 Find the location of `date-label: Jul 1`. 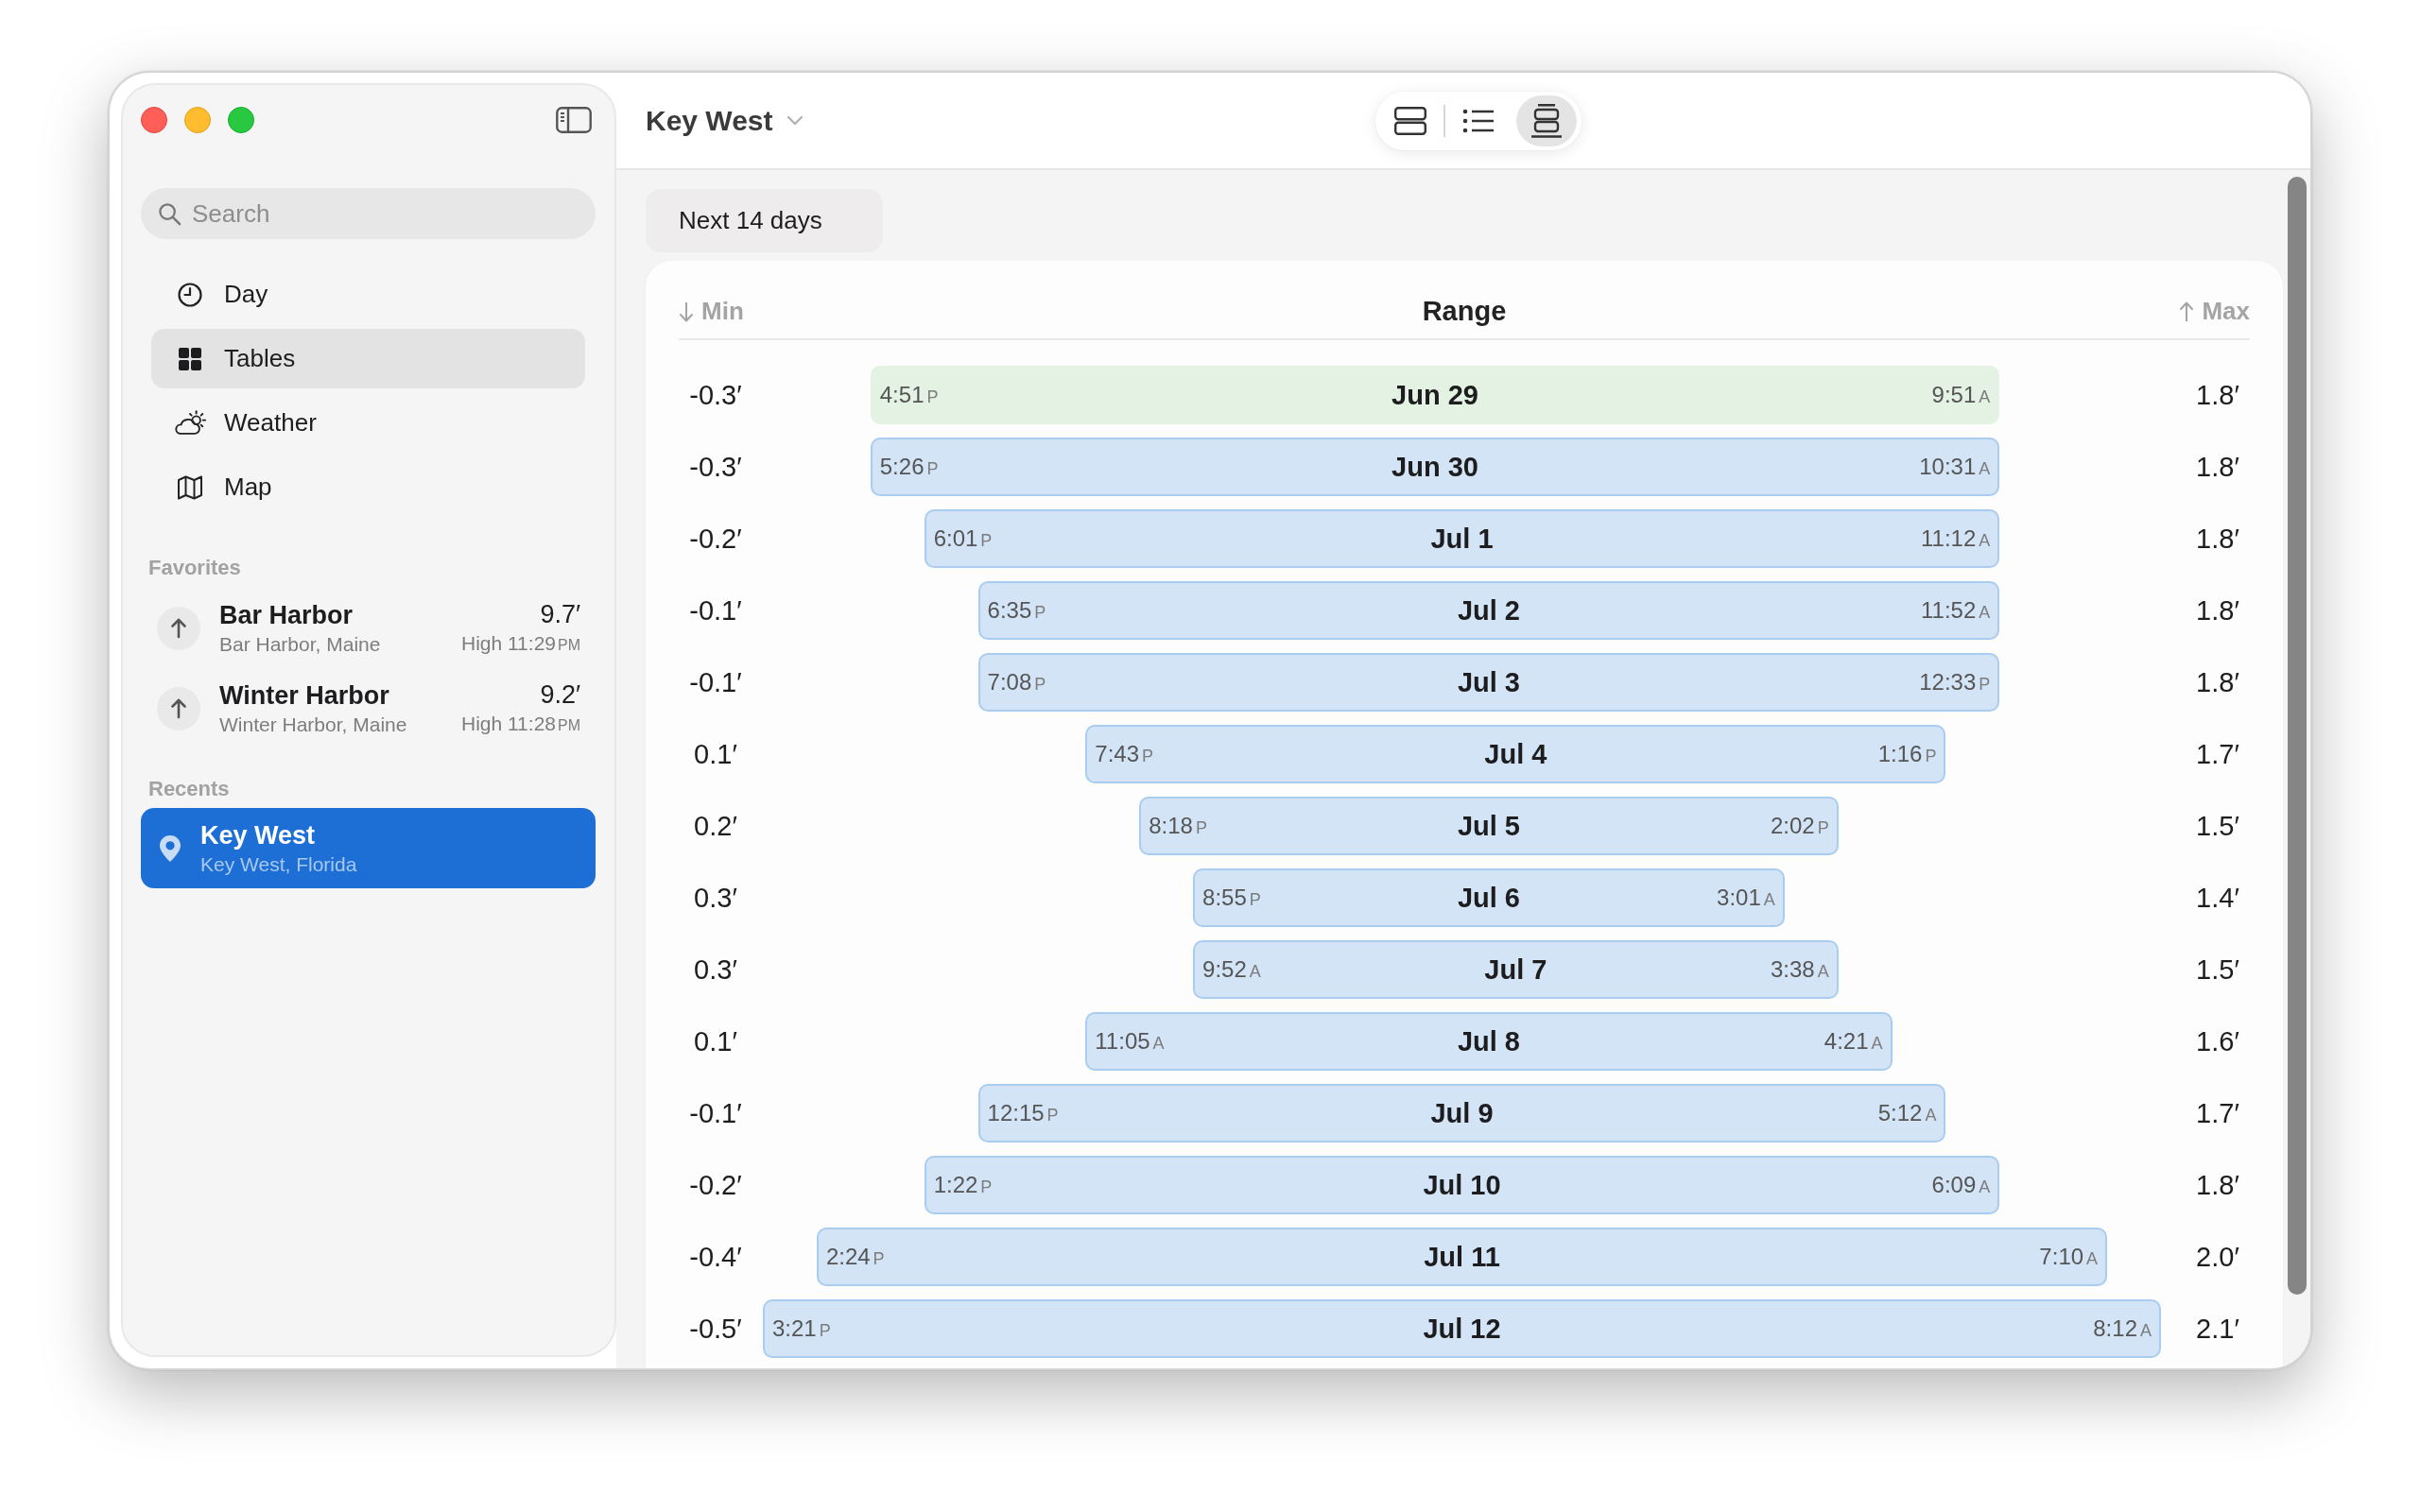

date-label: Jul 1 is located at coordinates (1462, 539).